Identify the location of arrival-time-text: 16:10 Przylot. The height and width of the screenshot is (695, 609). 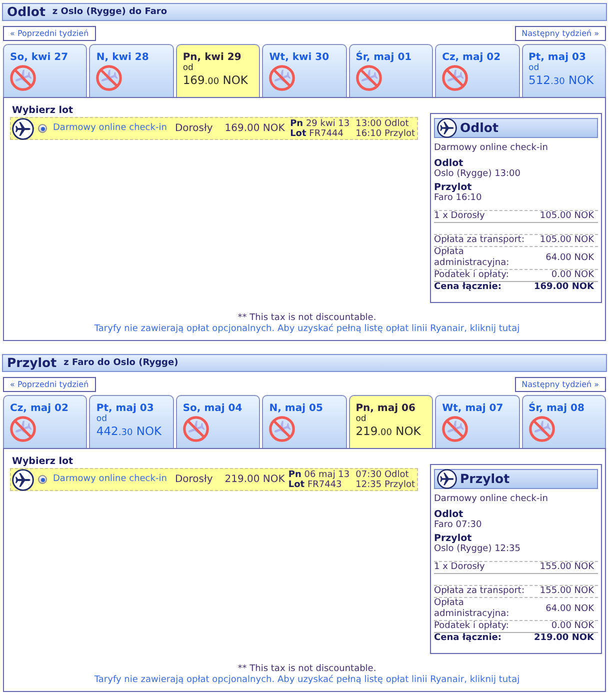
(385, 133).